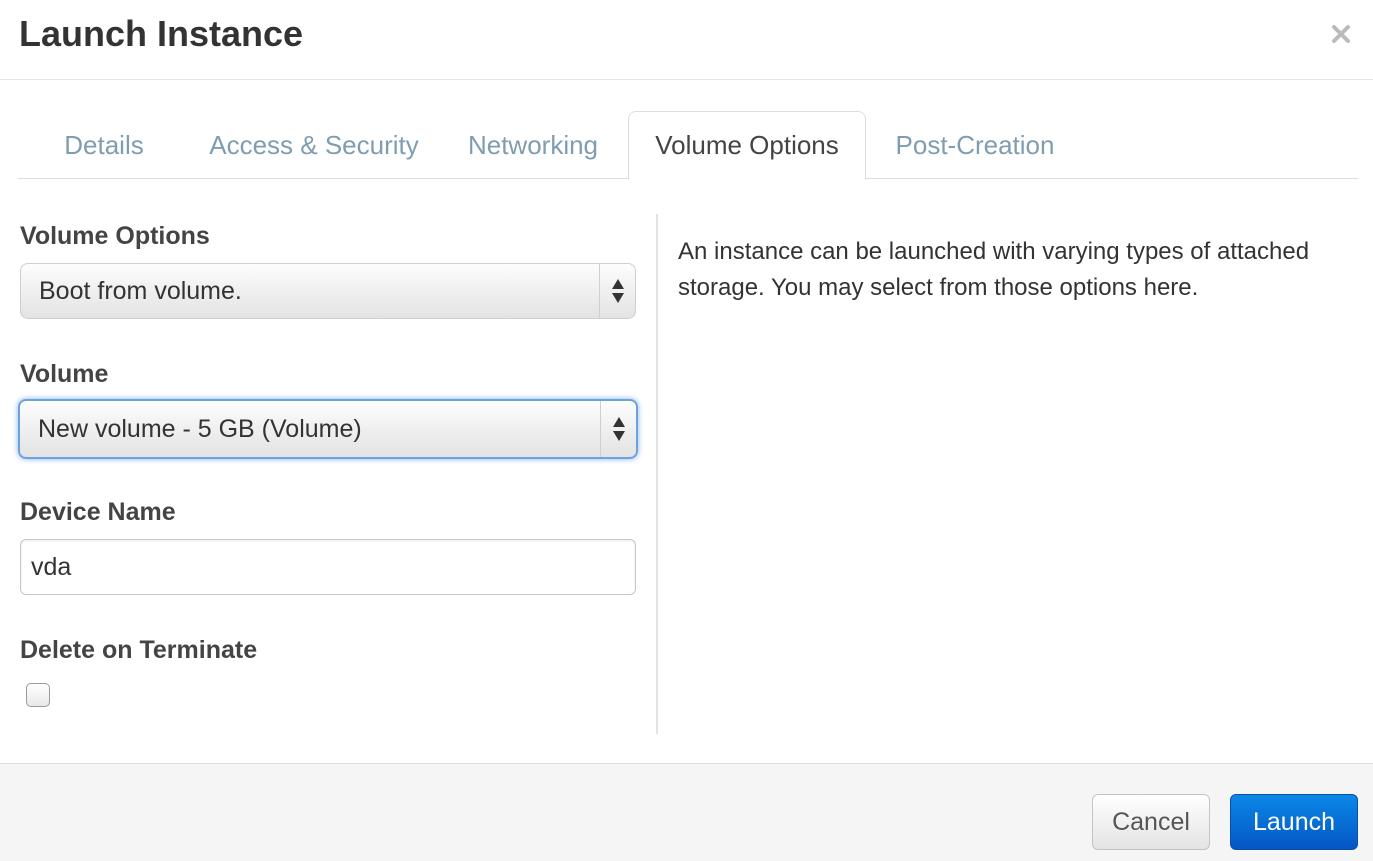  Describe the element at coordinates (686, 40) in the screenshot. I see `modal-header: Launch Instance` at that location.